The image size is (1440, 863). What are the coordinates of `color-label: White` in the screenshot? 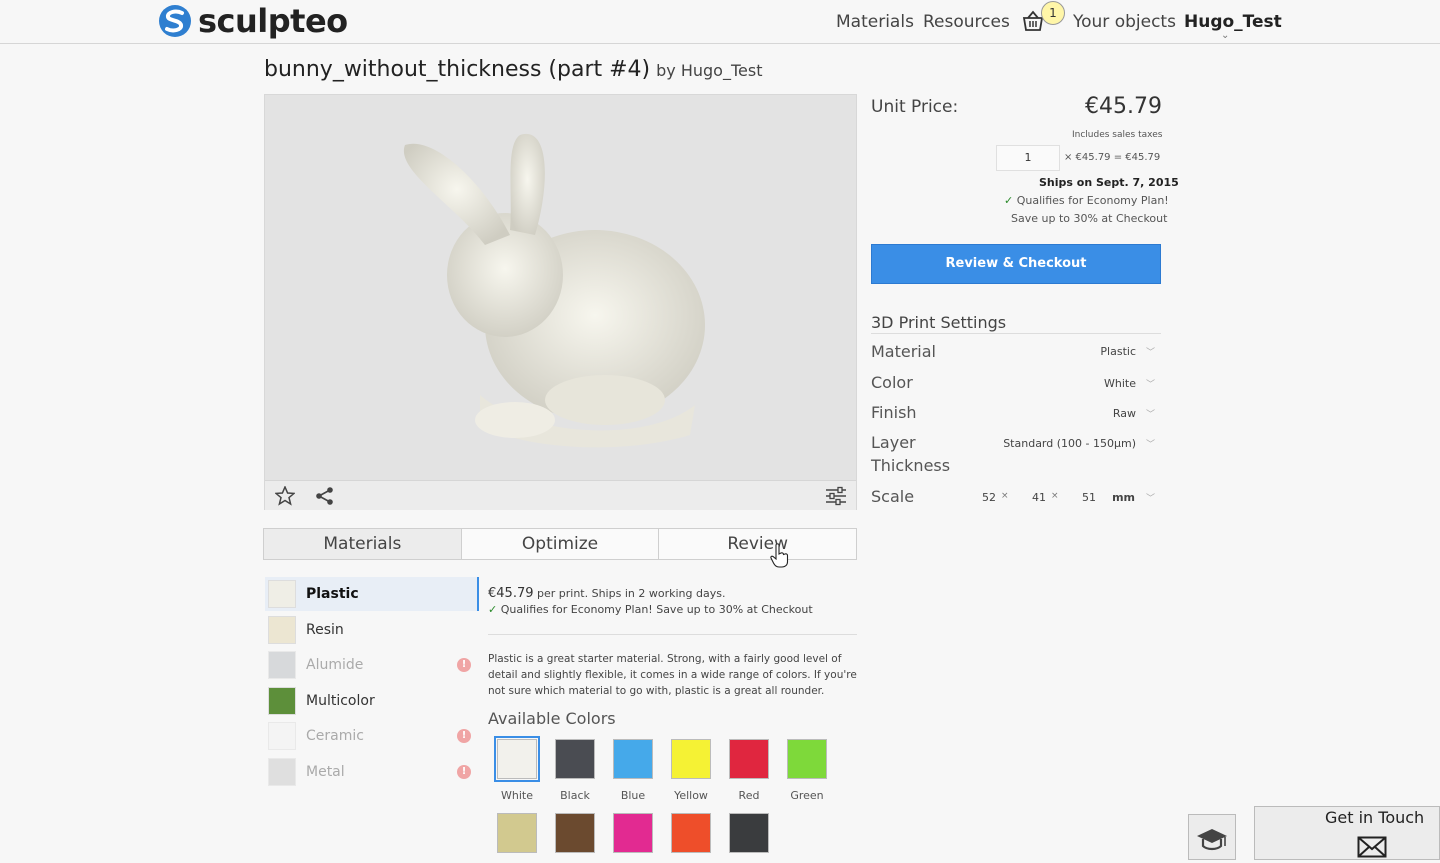 It's located at (517, 795).